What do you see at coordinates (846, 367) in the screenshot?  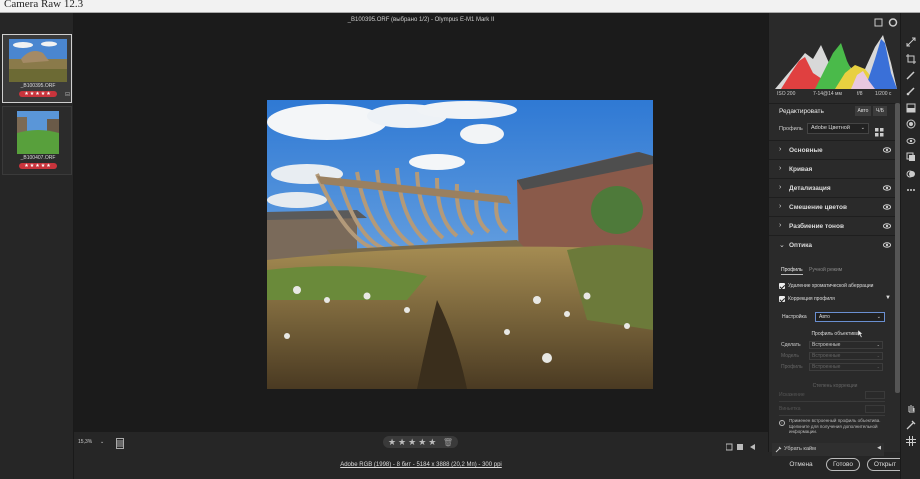 I see `lens-profile-select: Встроенные ⌄` at bounding box center [846, 367].